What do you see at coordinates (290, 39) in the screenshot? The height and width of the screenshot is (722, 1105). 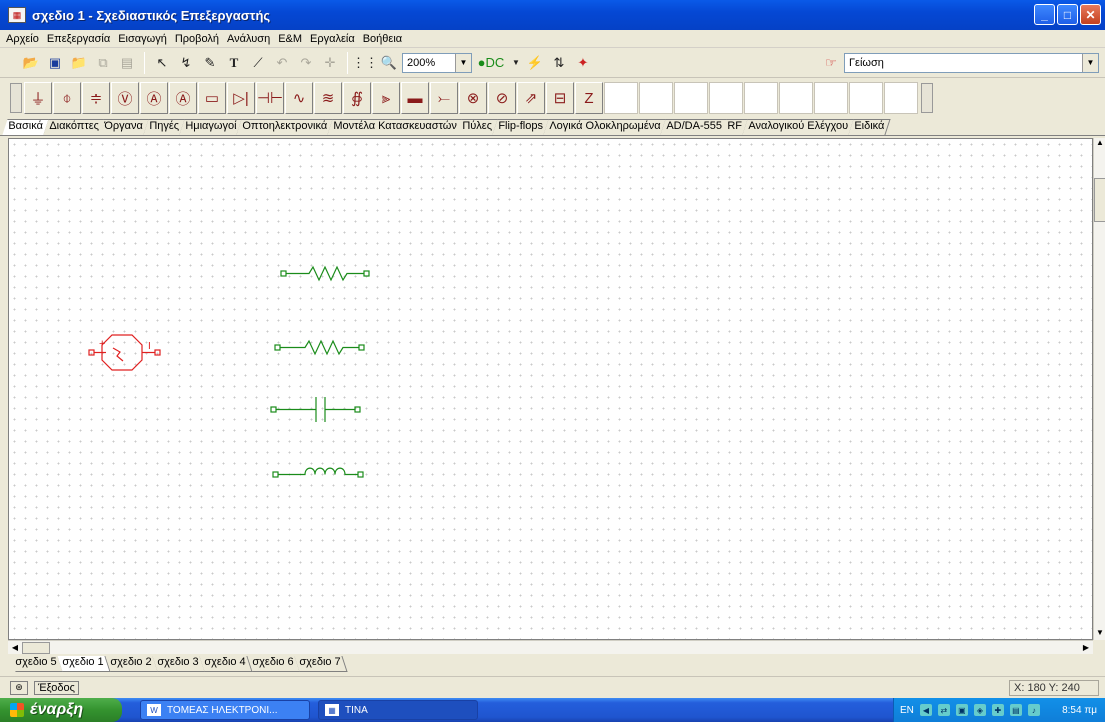 I see `menu-tm: Ε&Μ` at bounding box center [290, 39].